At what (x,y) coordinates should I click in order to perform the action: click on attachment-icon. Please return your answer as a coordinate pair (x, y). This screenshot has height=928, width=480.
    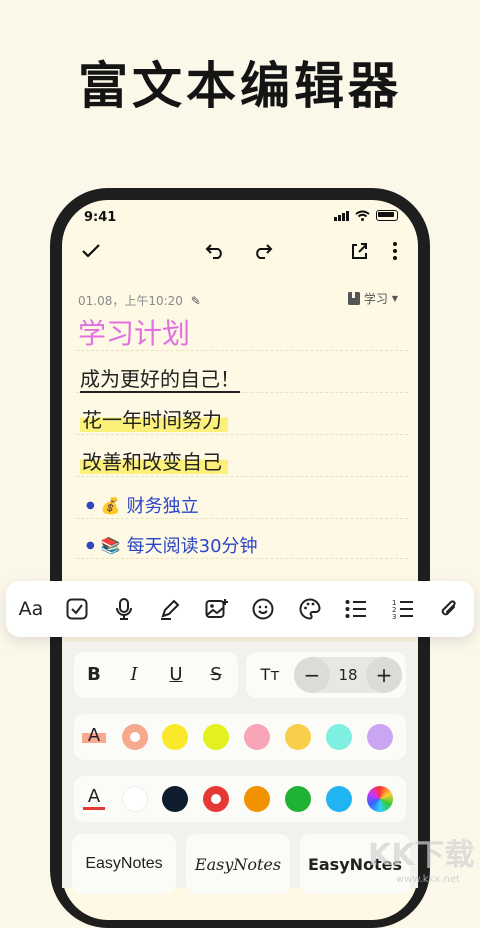
    Looking at the image, I should click on (449, 609).